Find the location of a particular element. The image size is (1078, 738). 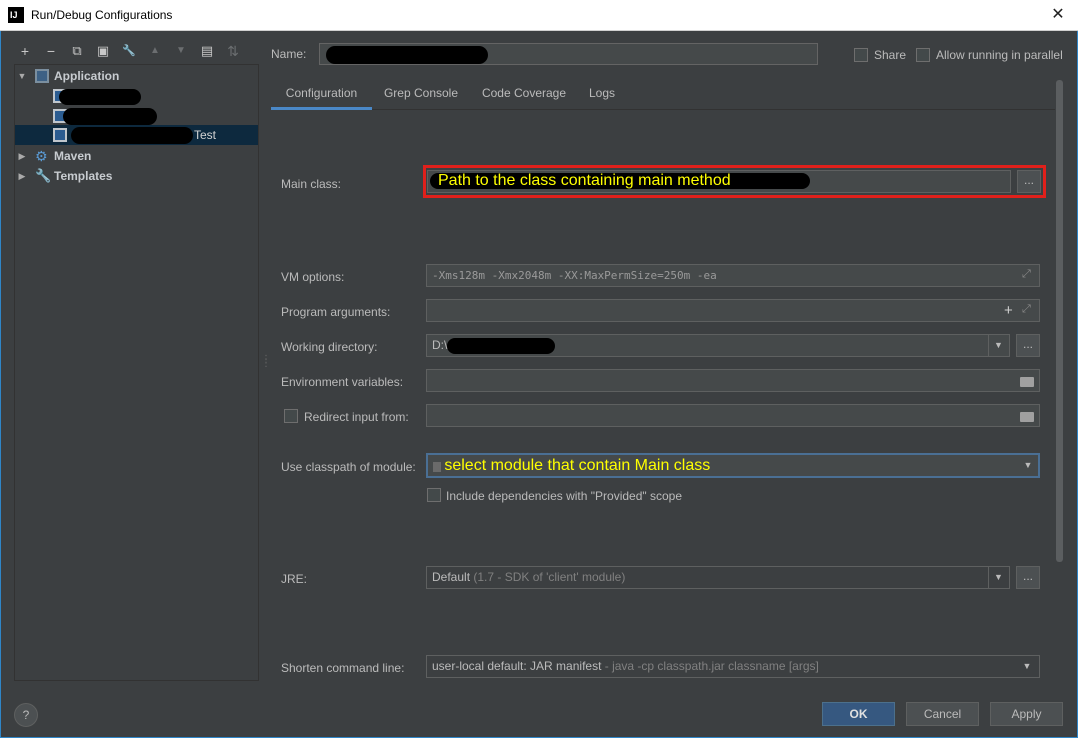

module-icon is located at coordinates (437, 466).